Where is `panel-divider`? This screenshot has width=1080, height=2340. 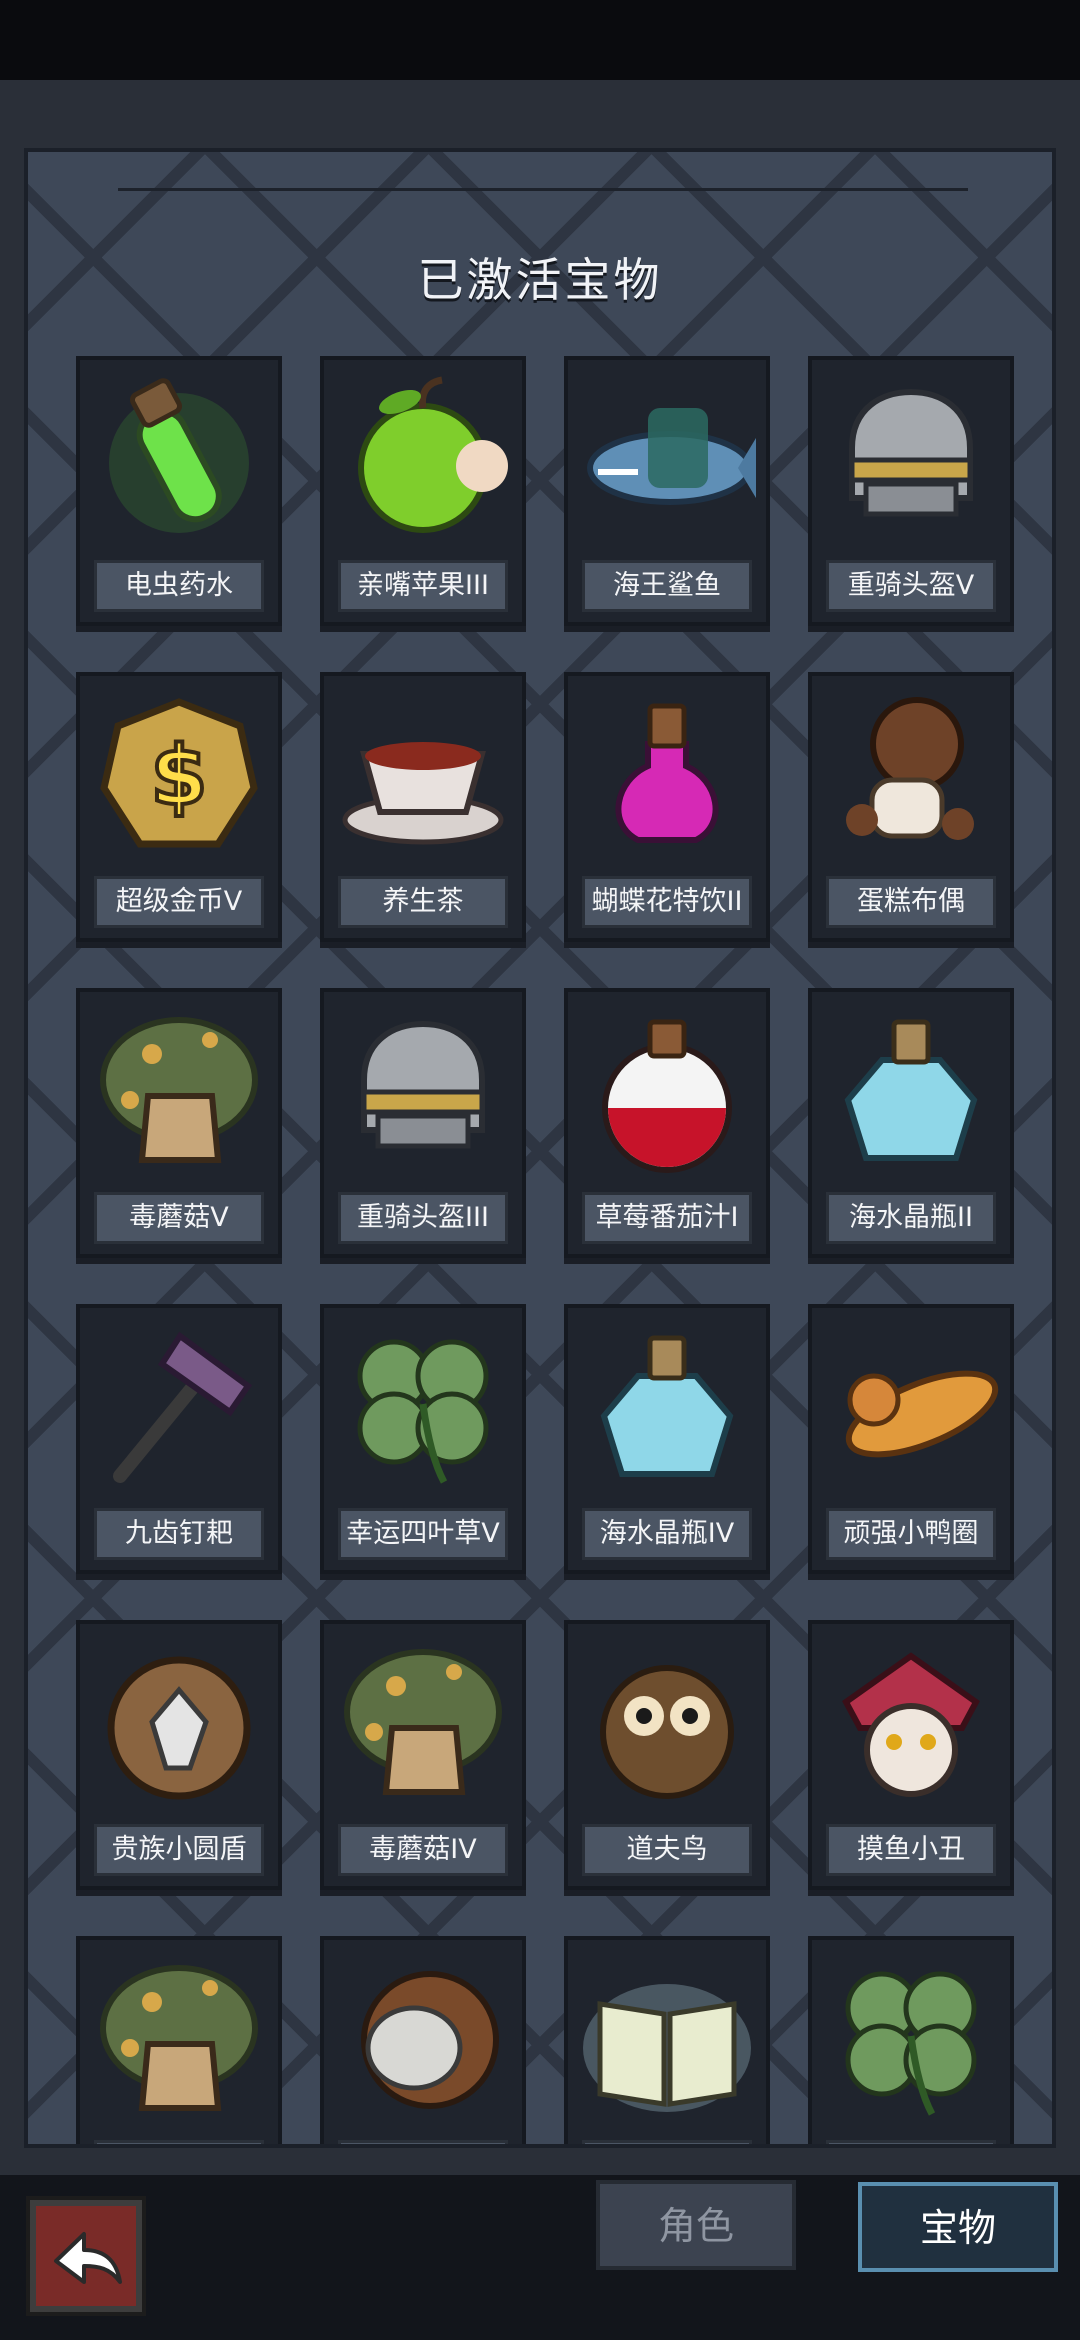 panel-divider is located at coordinates (543, 189).